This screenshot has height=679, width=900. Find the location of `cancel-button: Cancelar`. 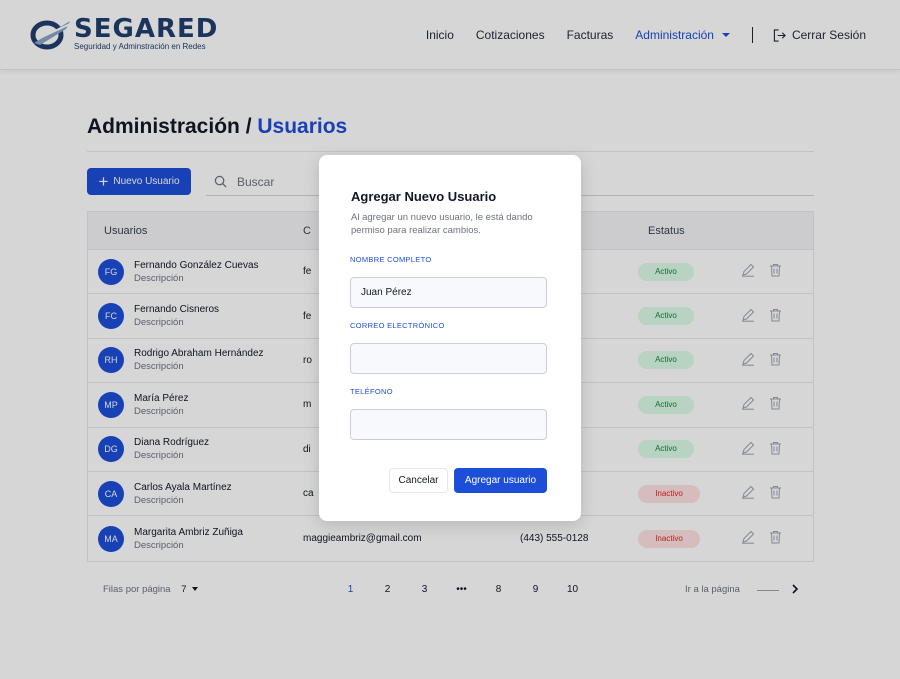

cancel-button: Cancelar is located at coordinates (418, 480).